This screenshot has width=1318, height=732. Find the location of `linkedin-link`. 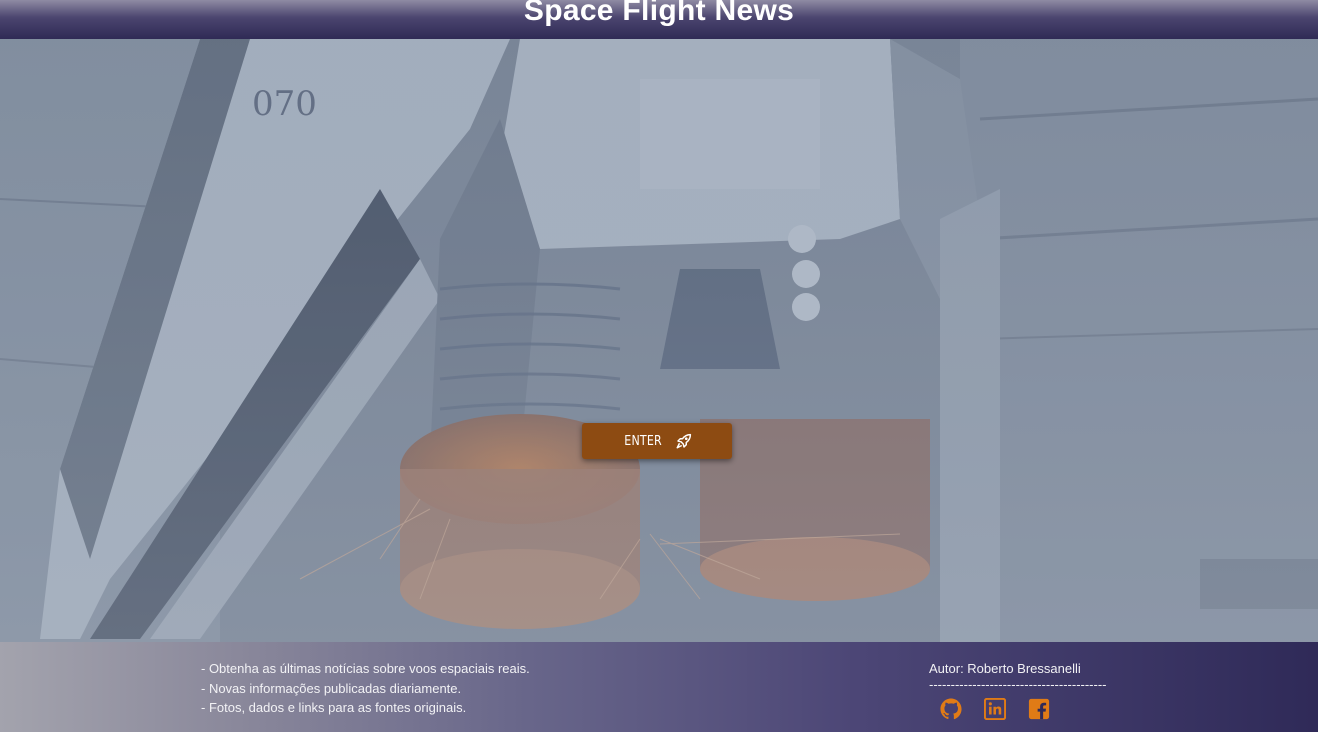

linkedin-link is located at coordinates (995, 709).